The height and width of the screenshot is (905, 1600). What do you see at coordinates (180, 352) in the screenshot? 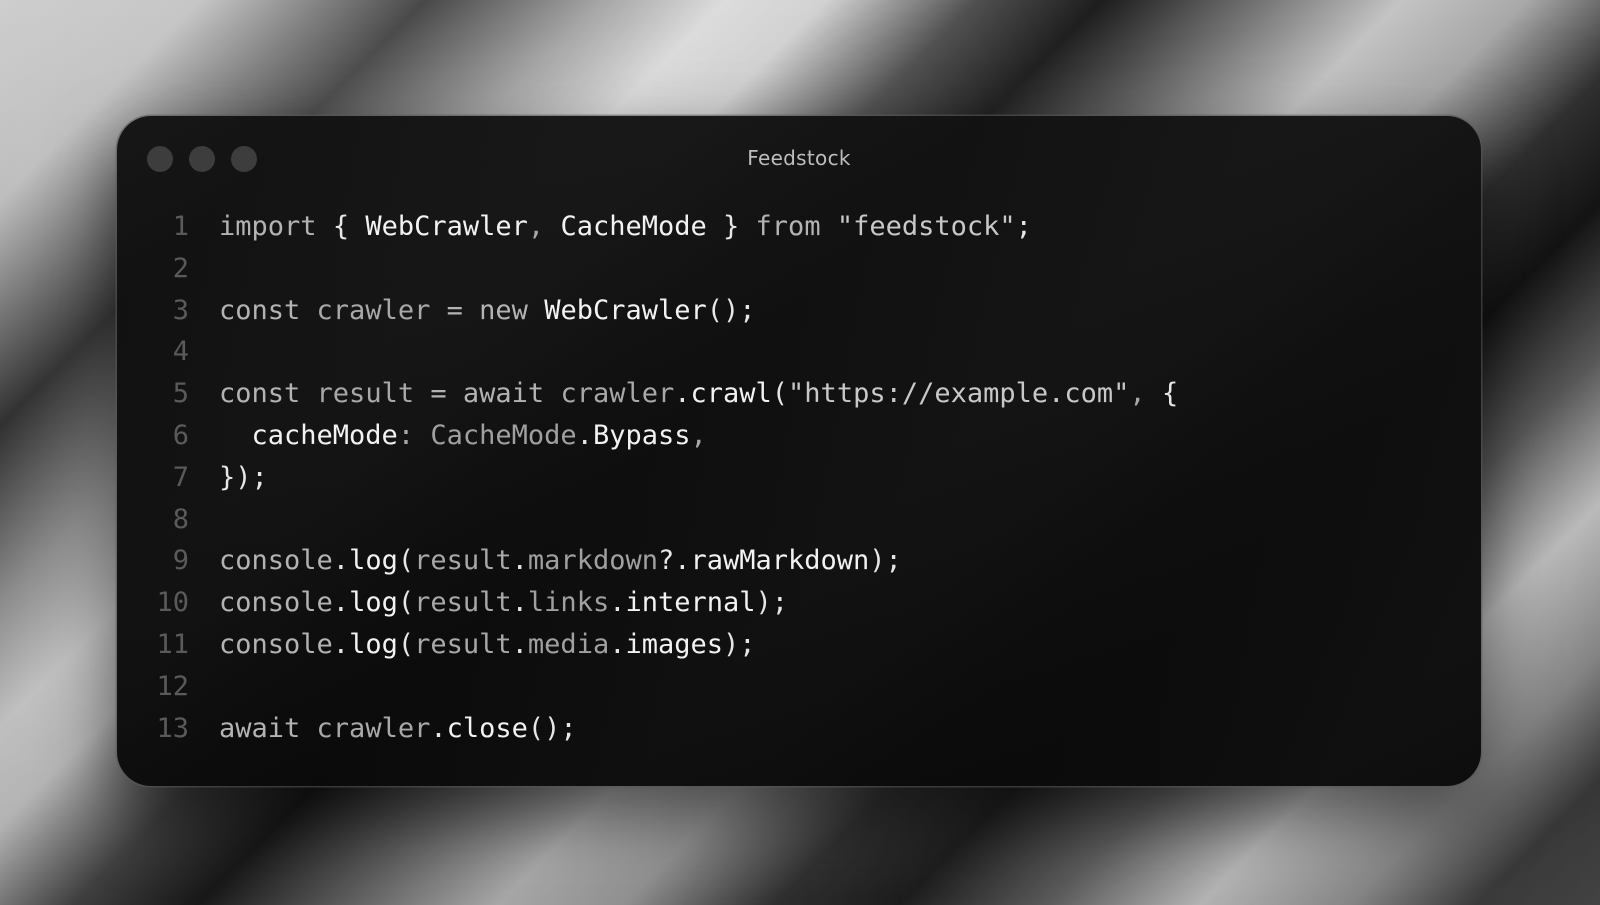
I see `line-number: 4` at bounding box center [180, 352].